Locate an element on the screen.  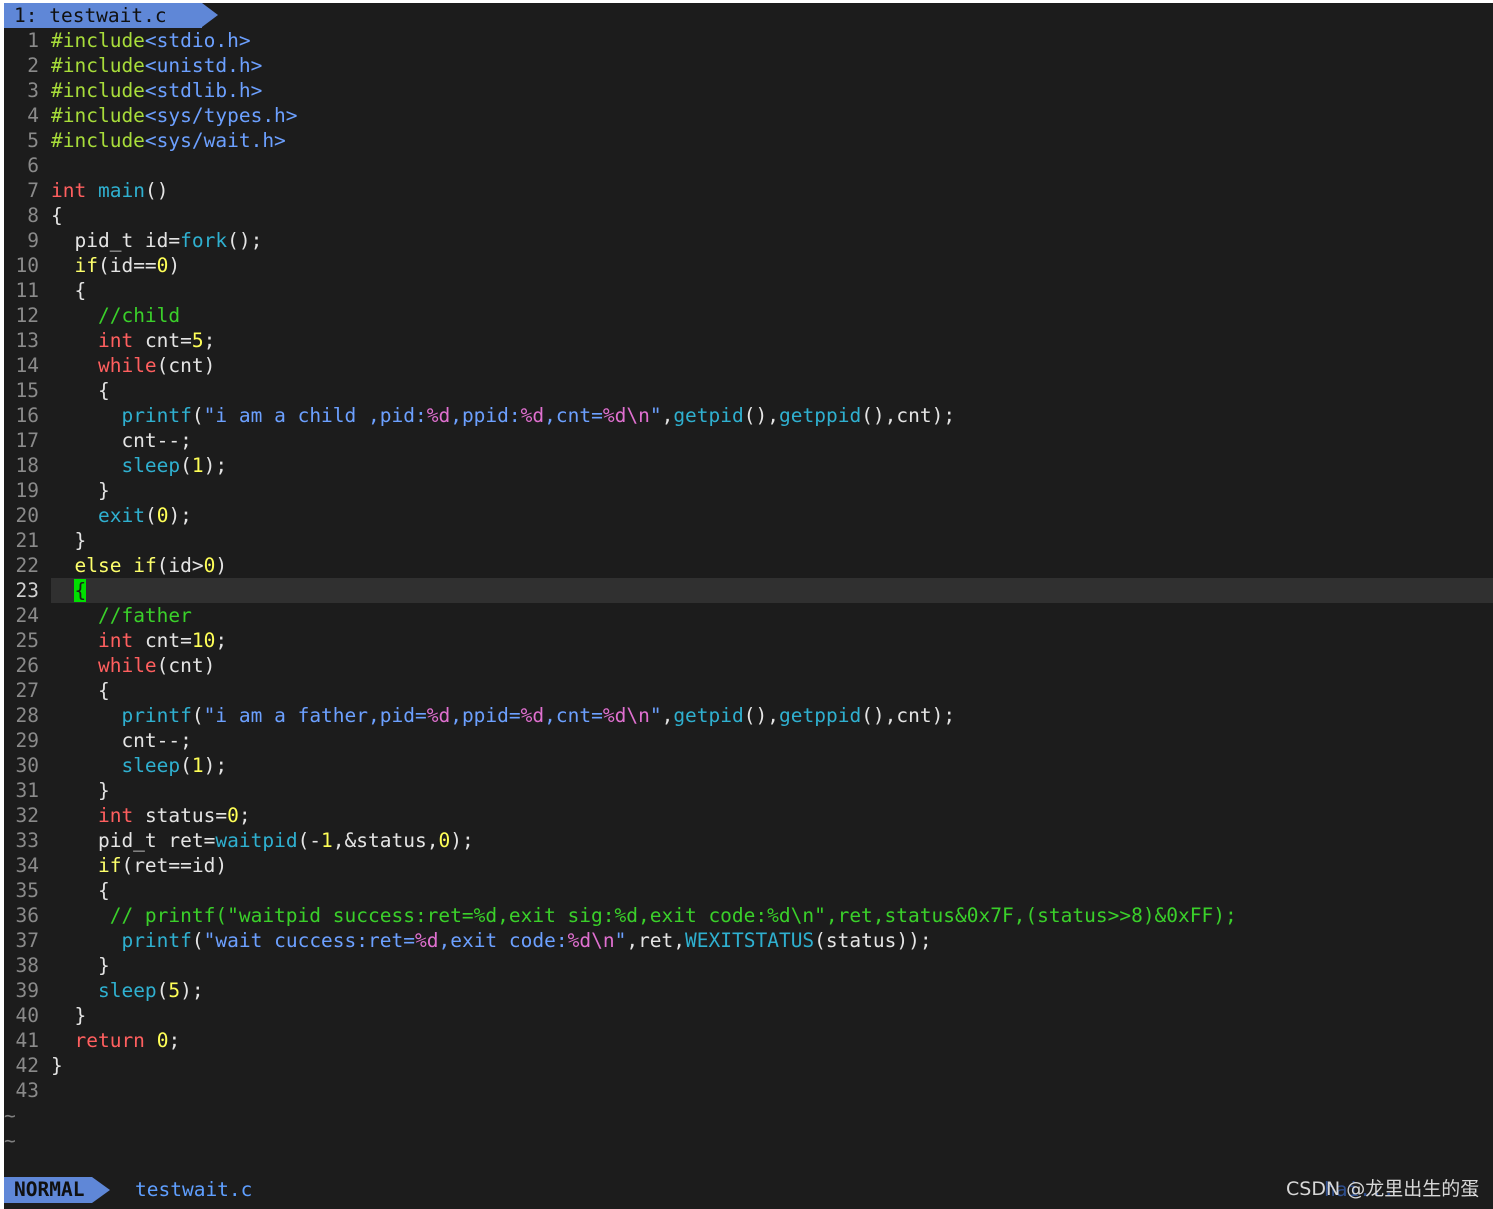
csdn-watermark: CSDN @龙里出生的蛋 is located at coordinates (1383, 1189).